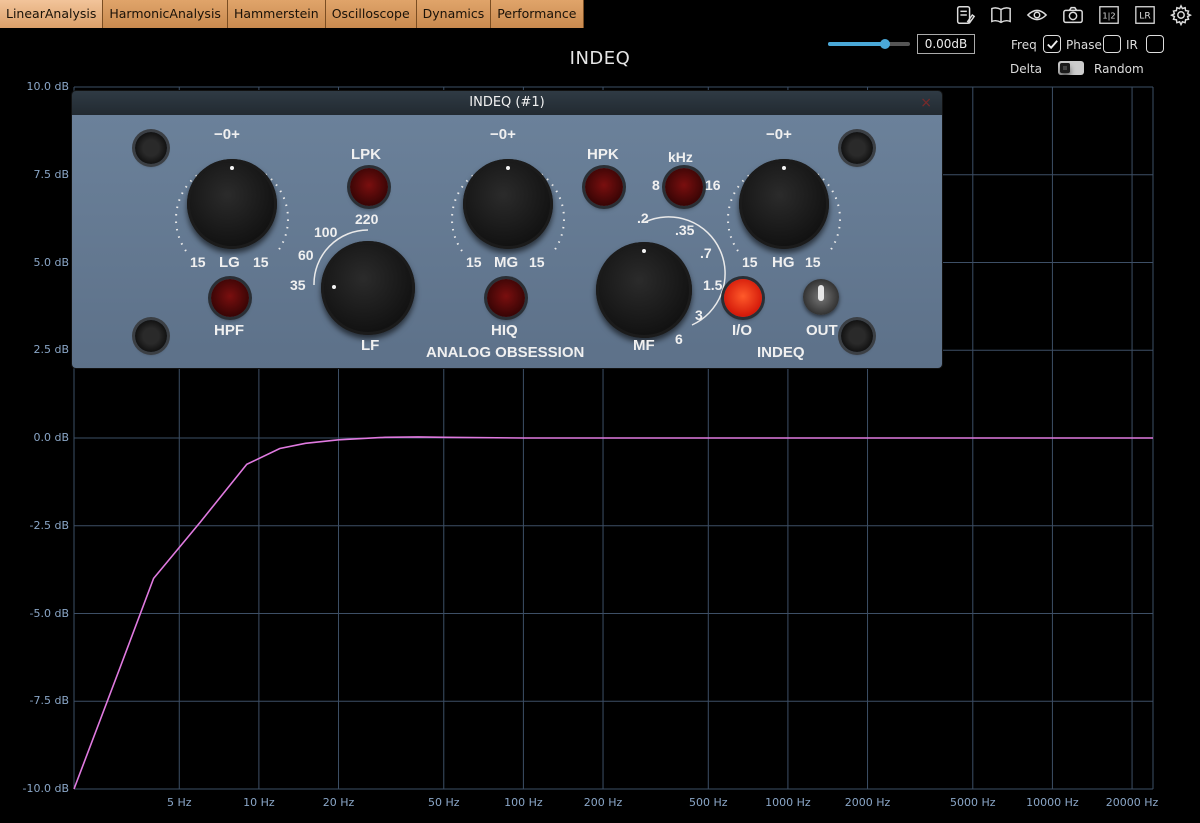  I want to click on delta-label: Delta, so click(1026, 69).